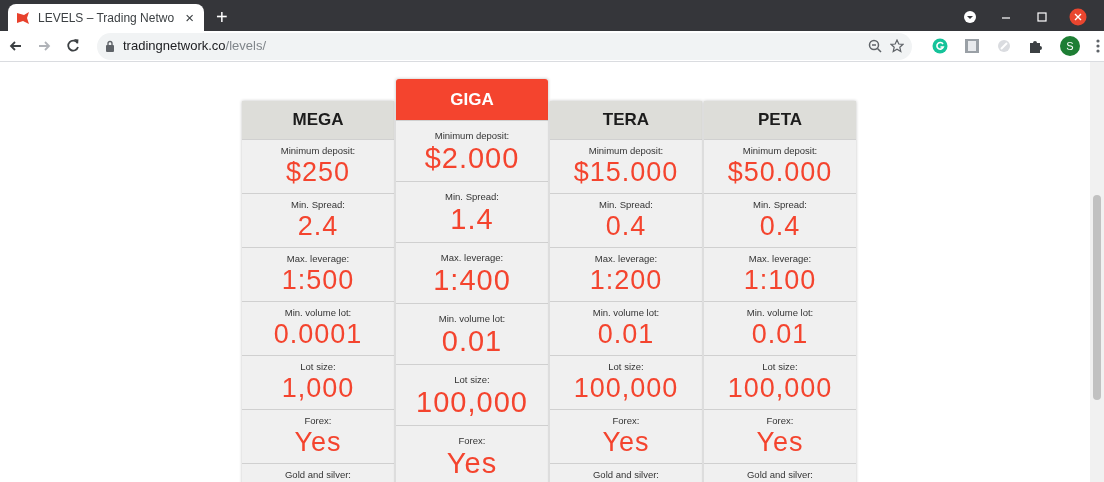  I want to click on feature-value: $50.000, so click(780, 172).